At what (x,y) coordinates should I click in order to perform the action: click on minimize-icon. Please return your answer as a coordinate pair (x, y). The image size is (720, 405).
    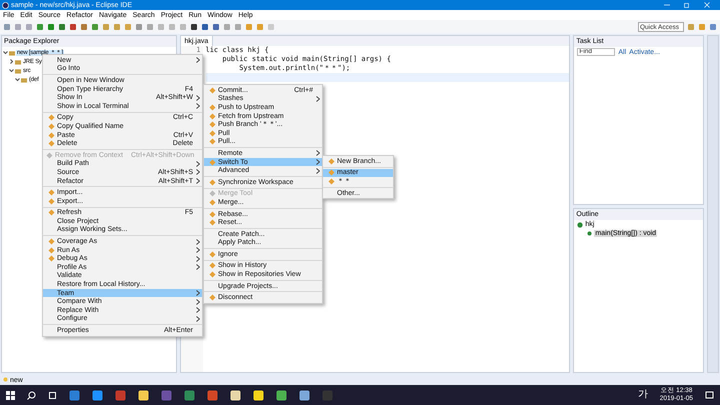
    Looking at the image, I should click on (667, 5).